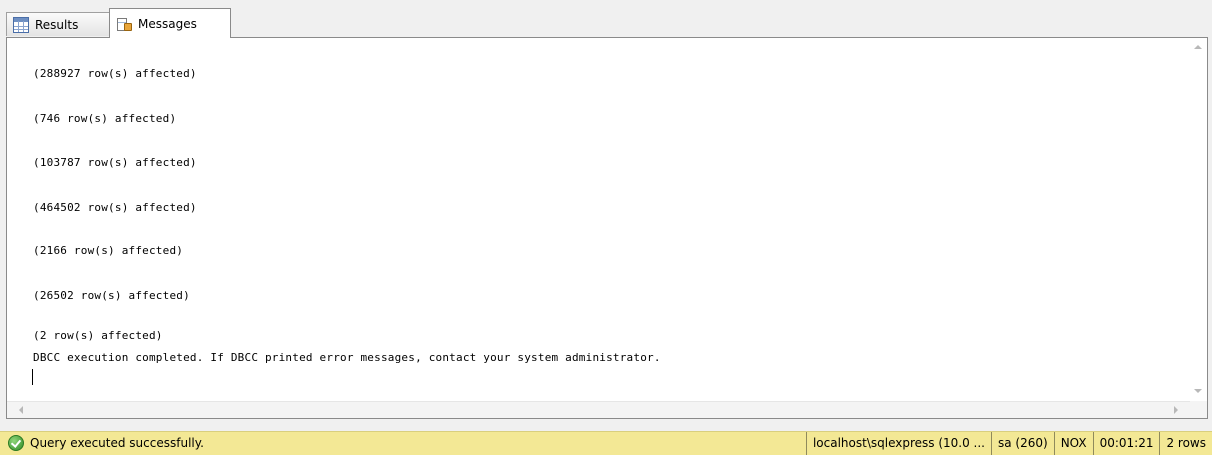 This screenshot has height=455, width=1212. Describe the element at coordinates (1198, 391) in the screenshot. I see `scroll-down-icon` at that location.